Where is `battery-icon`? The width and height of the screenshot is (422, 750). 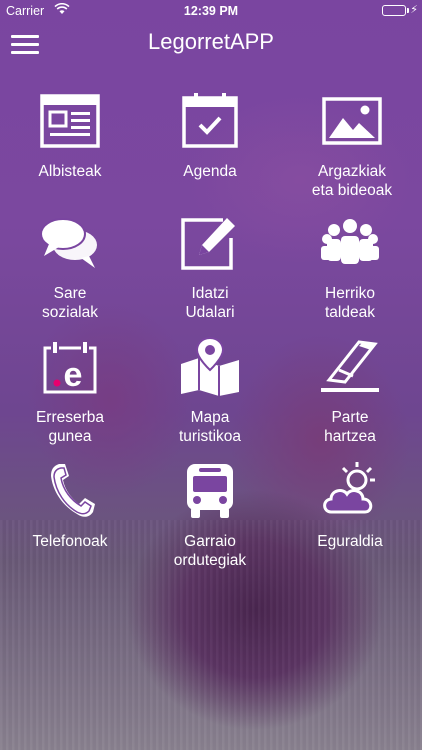 battery-icon is located at coordinates (394, 10).